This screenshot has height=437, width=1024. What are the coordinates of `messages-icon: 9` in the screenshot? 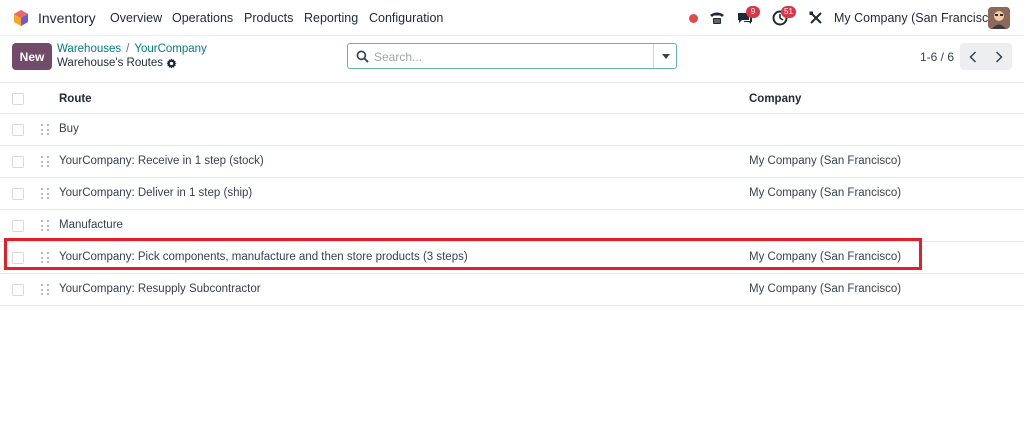 It's located at (748, 16).